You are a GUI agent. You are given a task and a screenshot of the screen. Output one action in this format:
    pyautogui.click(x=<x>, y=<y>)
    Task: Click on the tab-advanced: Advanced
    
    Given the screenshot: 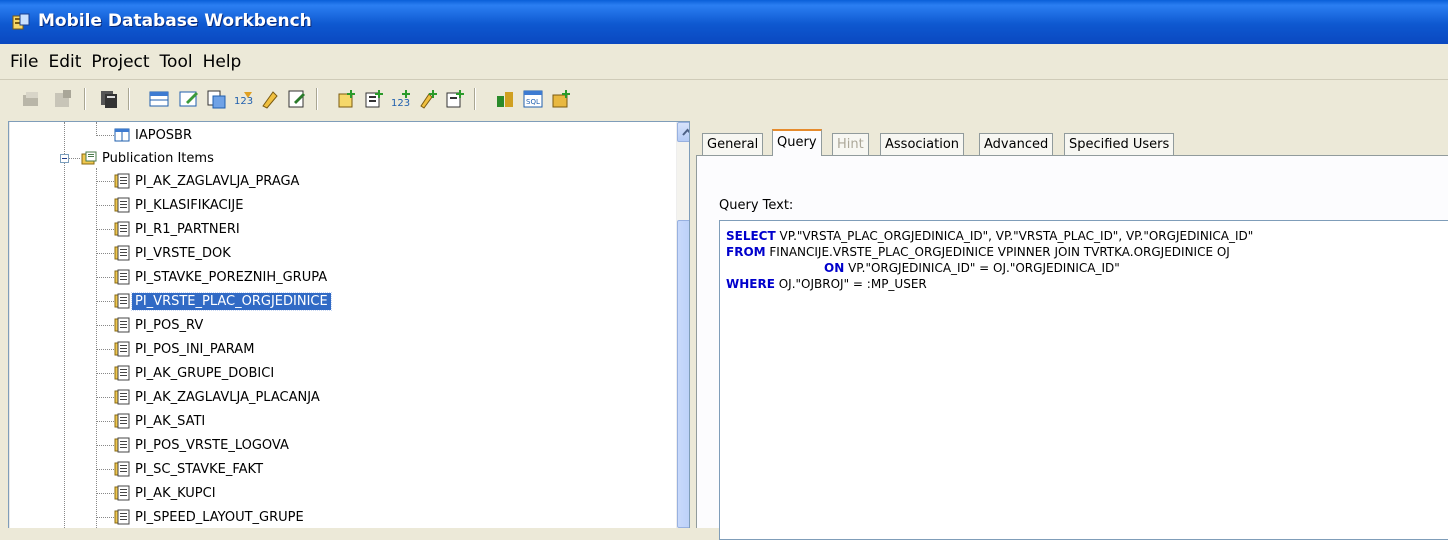 What is the action you would take?
    pyautogui.click(x=1016, y=144)
    